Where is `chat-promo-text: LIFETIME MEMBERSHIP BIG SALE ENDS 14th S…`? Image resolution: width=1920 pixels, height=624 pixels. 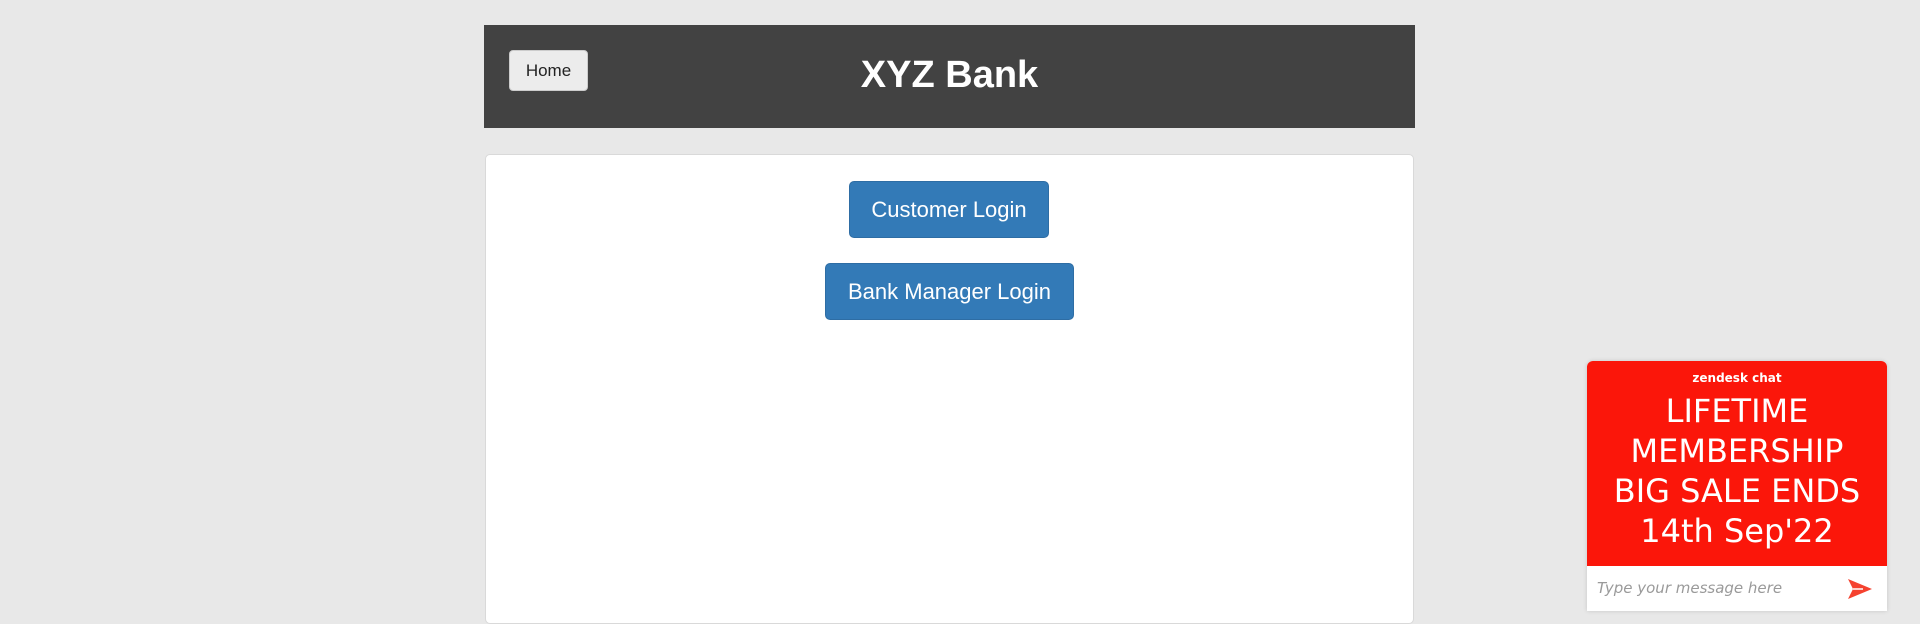
chat-promo-text: LIFETIME MEMBERSHIP BIG SALE ENDS 14th S… is located at coordinates (1737, 471).